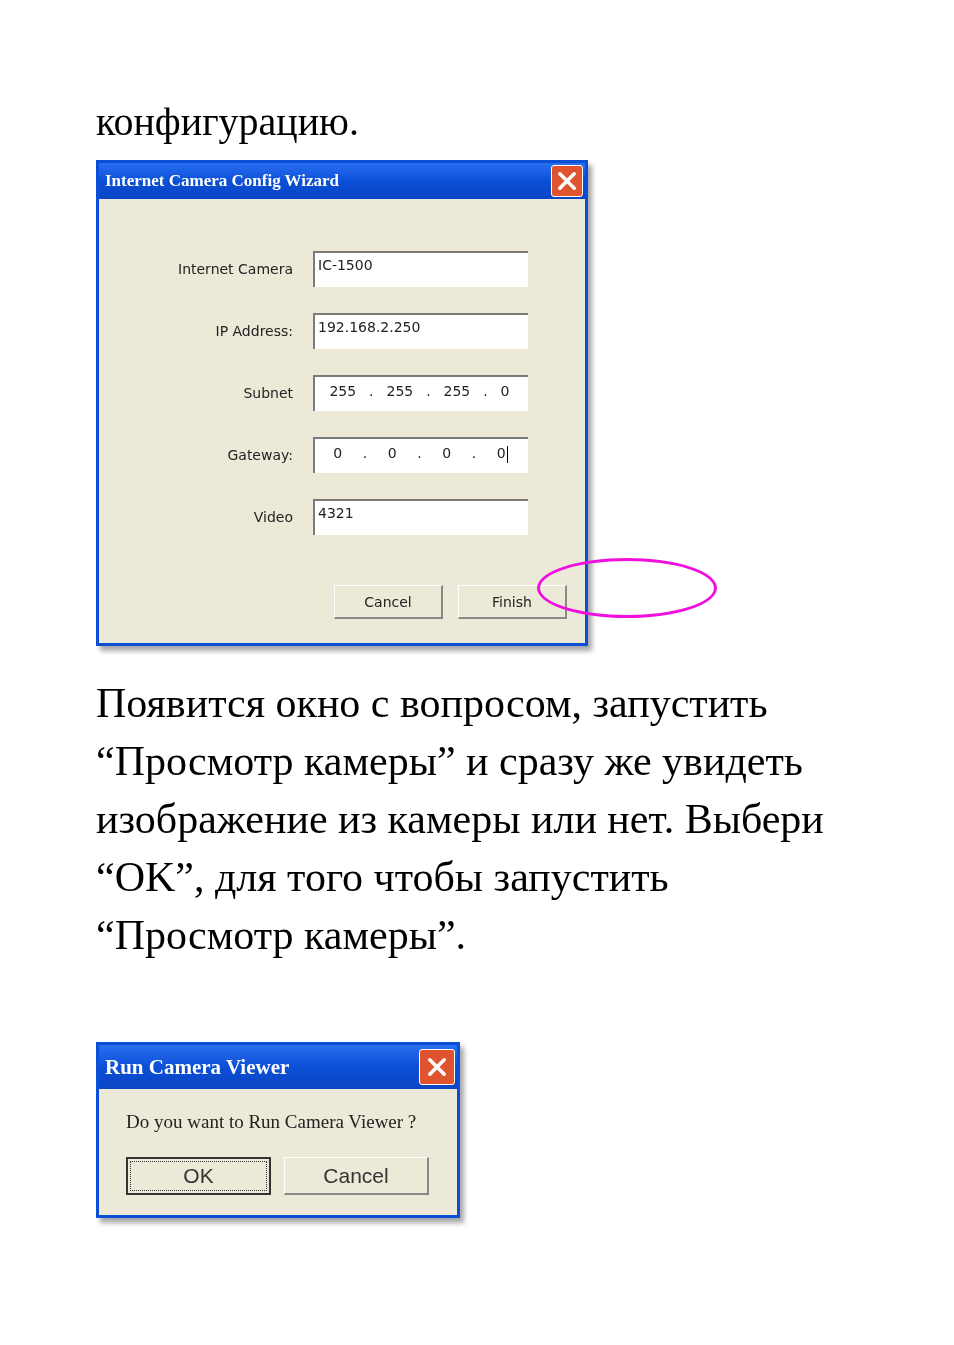 The height and width of the screenshot is (1345, 954). Describe the element at coordinates (273, 517) in the screenshot. I see `field-label: Video` at that location.